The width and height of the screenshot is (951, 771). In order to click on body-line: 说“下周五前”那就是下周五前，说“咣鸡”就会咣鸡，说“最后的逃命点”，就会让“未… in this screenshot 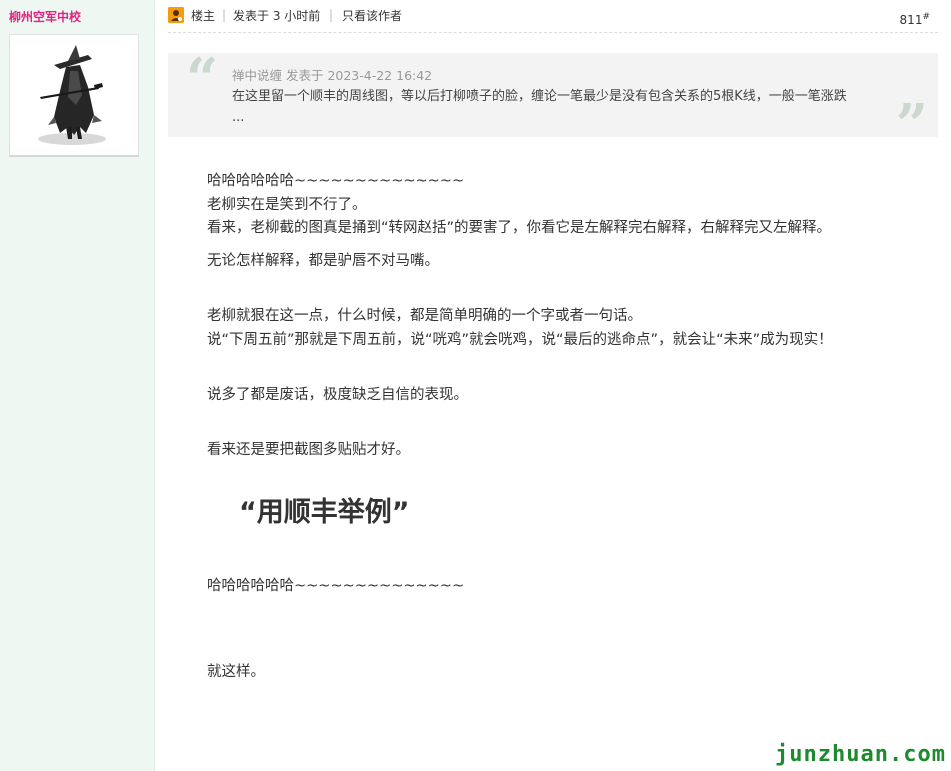, I will do `click(520, 339)`.